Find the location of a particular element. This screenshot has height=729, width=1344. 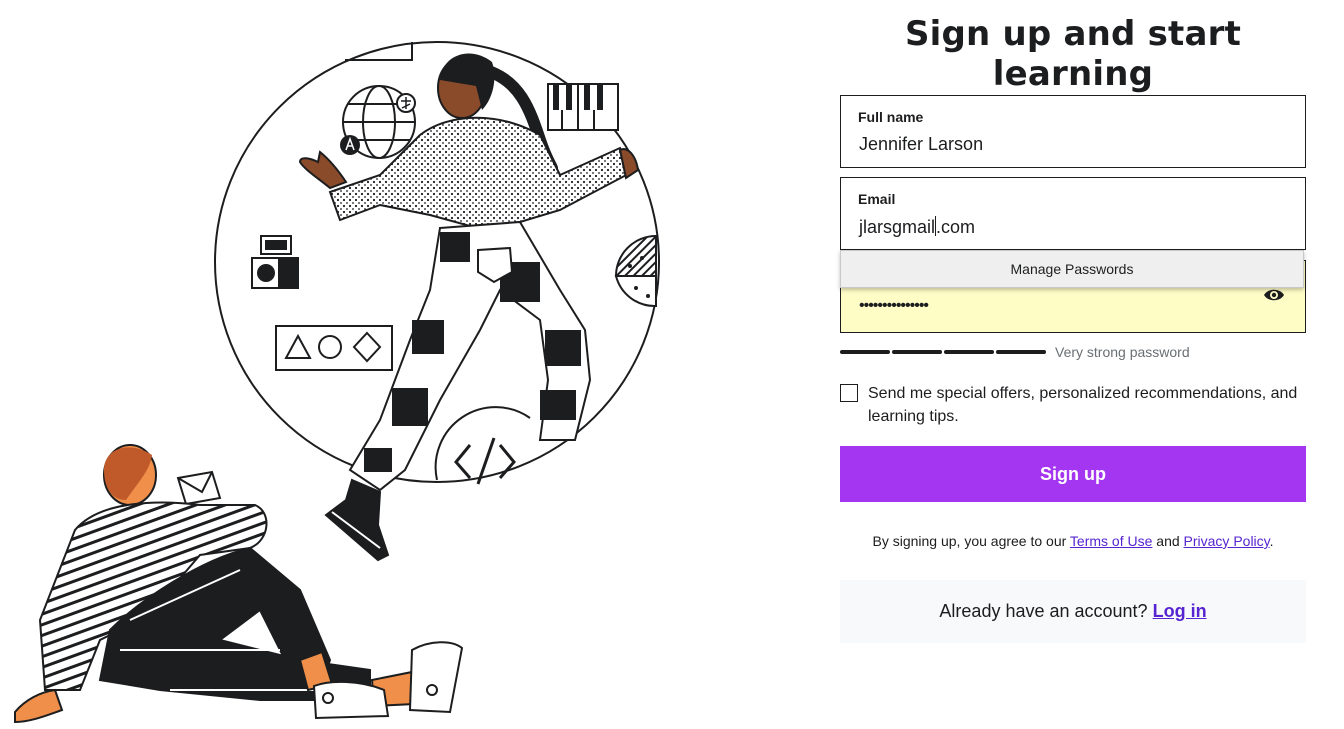

terms-prefix: By signing up, you agree to our is located at coordinates (971, 541).